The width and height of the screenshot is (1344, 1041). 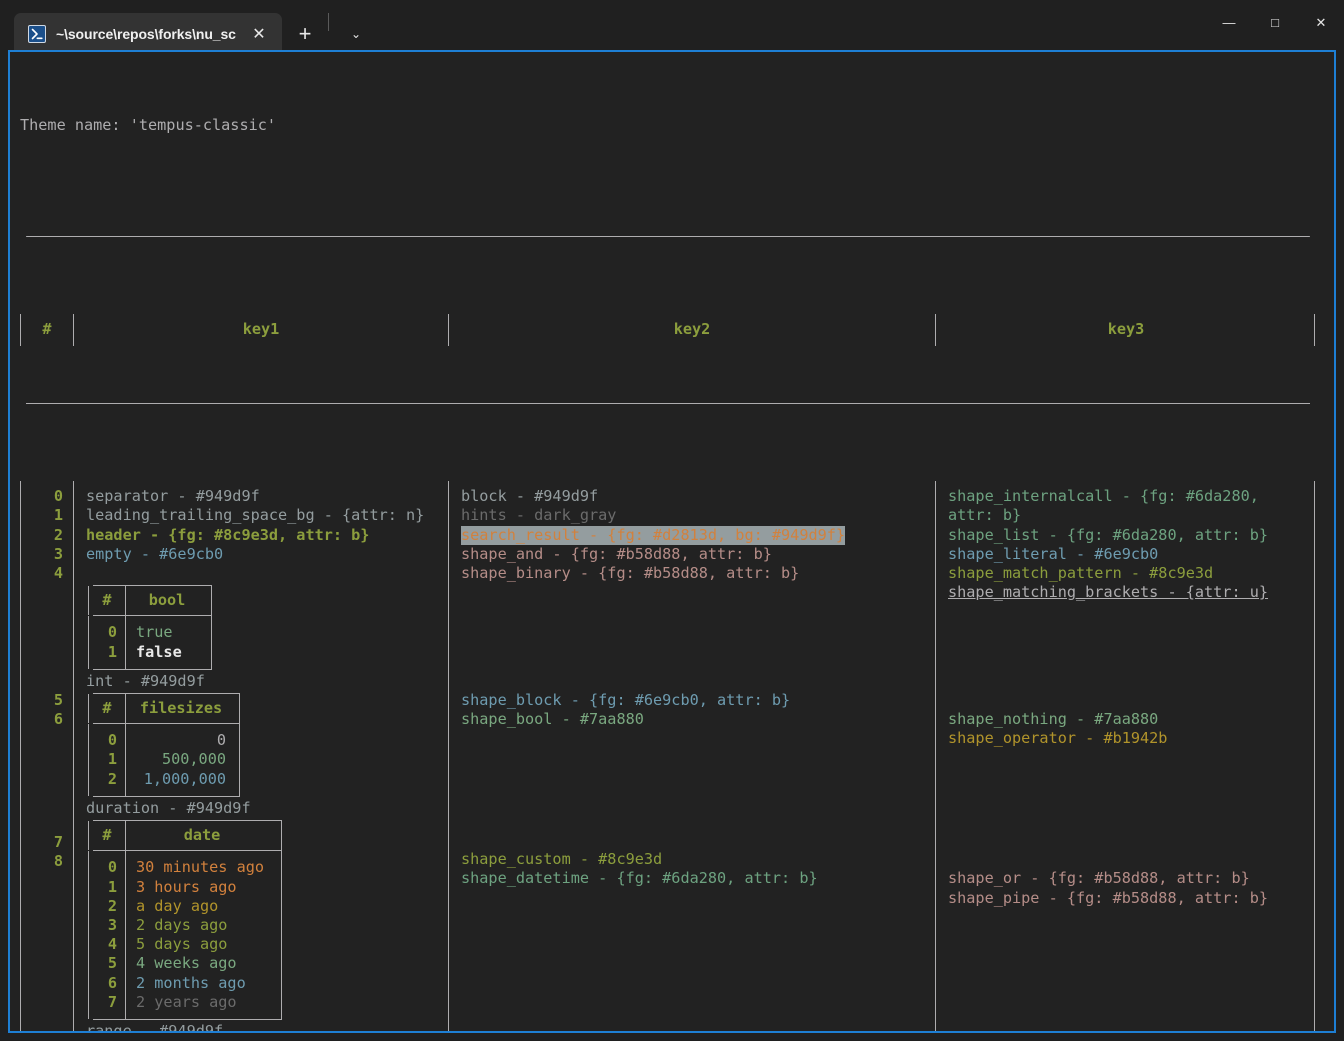 What do you see at coordinates (47, 756) in the screenshot?
I see `row-index-column: 0123456789101112131415161718` at bounding box center [47, 756].